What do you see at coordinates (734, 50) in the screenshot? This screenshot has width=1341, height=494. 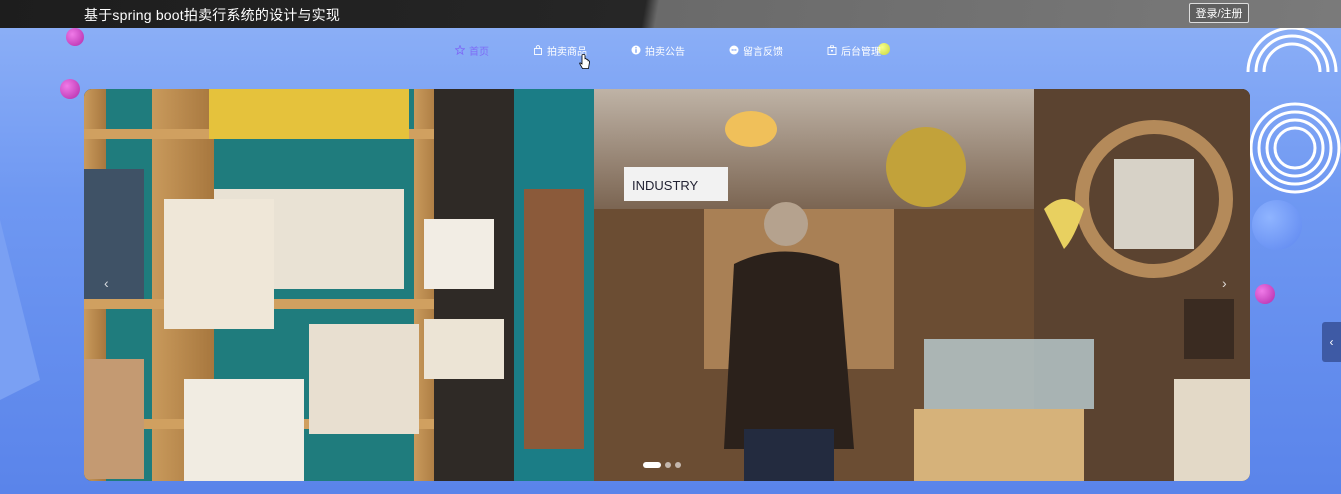 I see `message-icon` at bounding box center [734, 50].